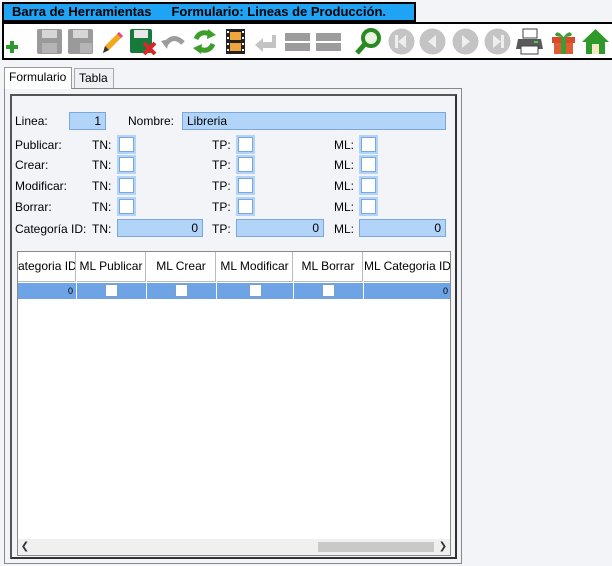 This screenshot has height=566, width=612. Describe the element at coordinates (102, 229) in the screenshot. I see `categoria-tn-label: TN:` at that location.